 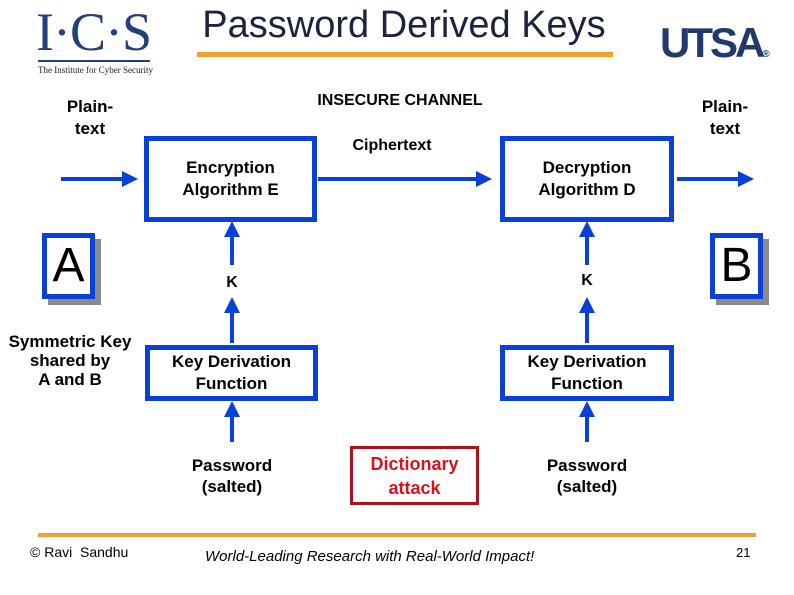 I want to click on plaintext-left-label: Plain- text, so click(x=90, y=117).